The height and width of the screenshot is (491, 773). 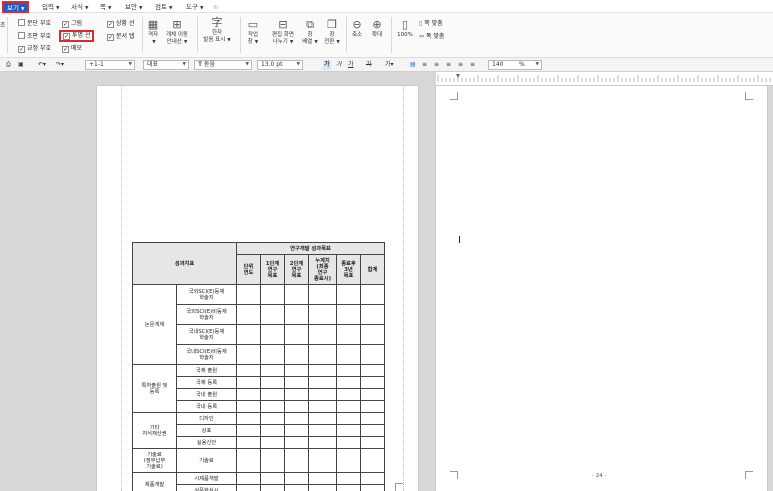 What do you see at coordinates (217, 30) in the screenshot?
I see `hanja-pronunciation-button: 字 한자 발음 표시 ▼` at bounding box center [217, 30].